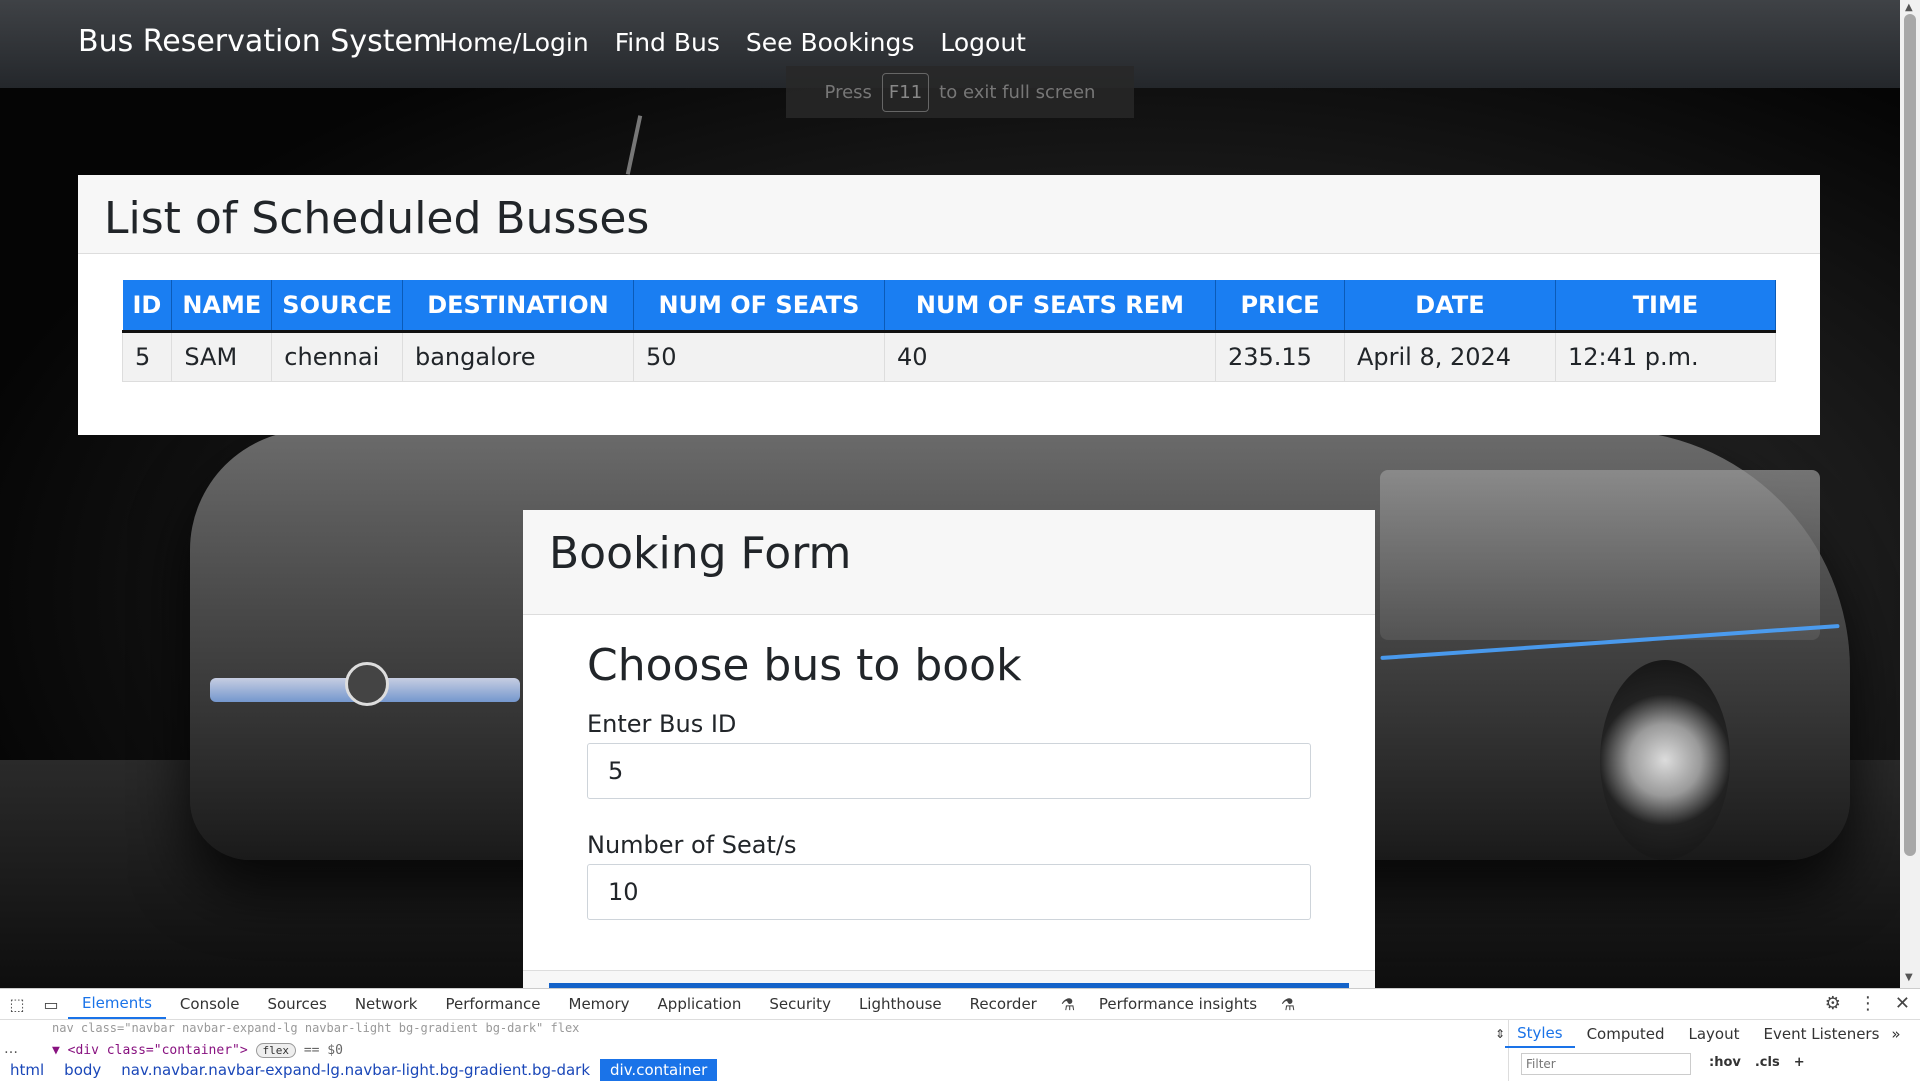  Describe the element at coordinates (659, 1070) in the screenshot. I see `crumb-container: div.container` at that location.